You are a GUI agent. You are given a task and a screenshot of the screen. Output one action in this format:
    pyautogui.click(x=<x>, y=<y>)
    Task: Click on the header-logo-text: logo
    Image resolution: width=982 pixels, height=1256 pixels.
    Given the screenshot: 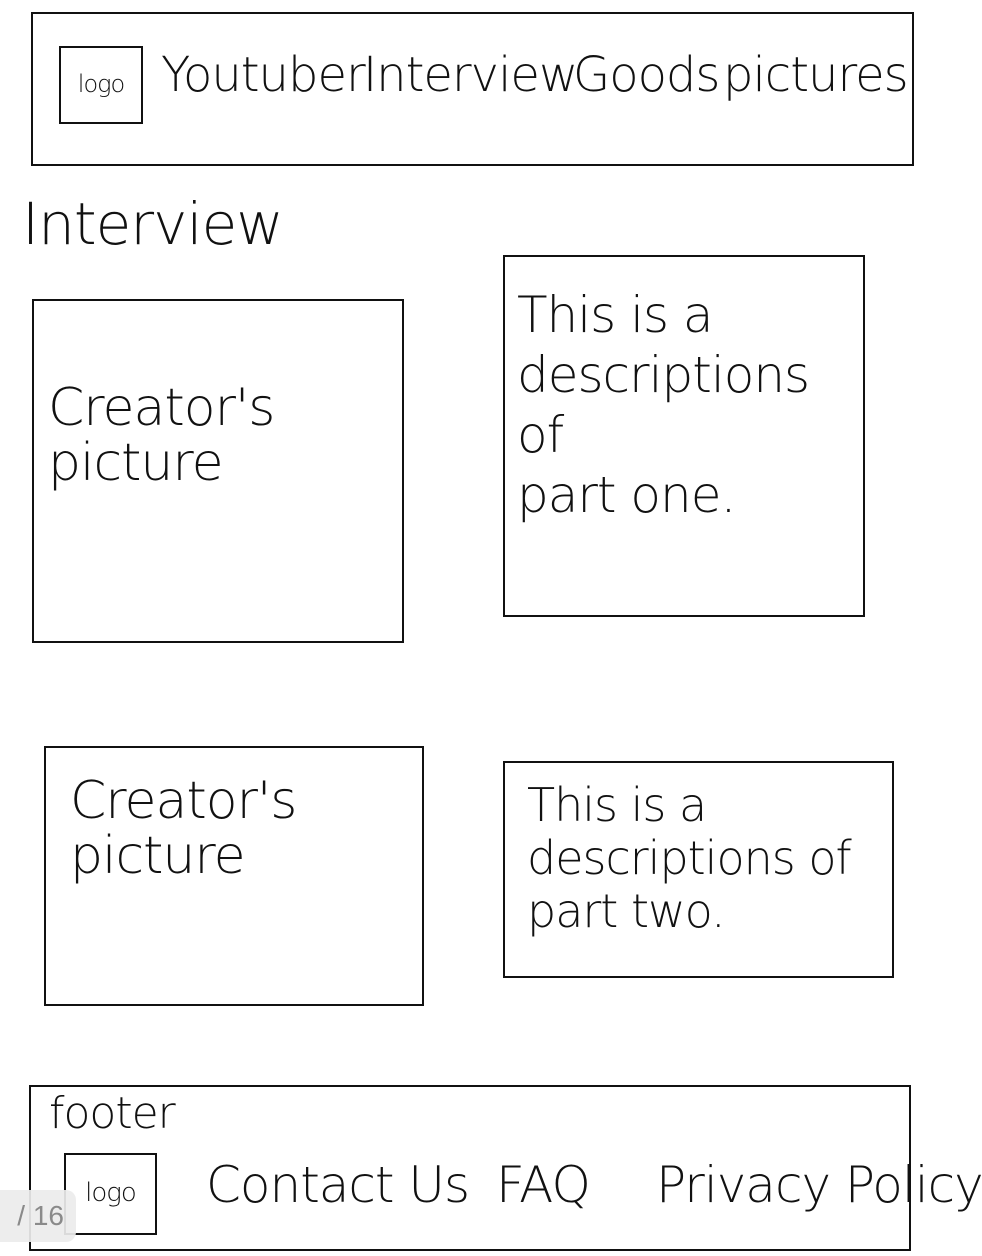 What is the action you would take?
    pyautogui.click(x=101, y=84)
    